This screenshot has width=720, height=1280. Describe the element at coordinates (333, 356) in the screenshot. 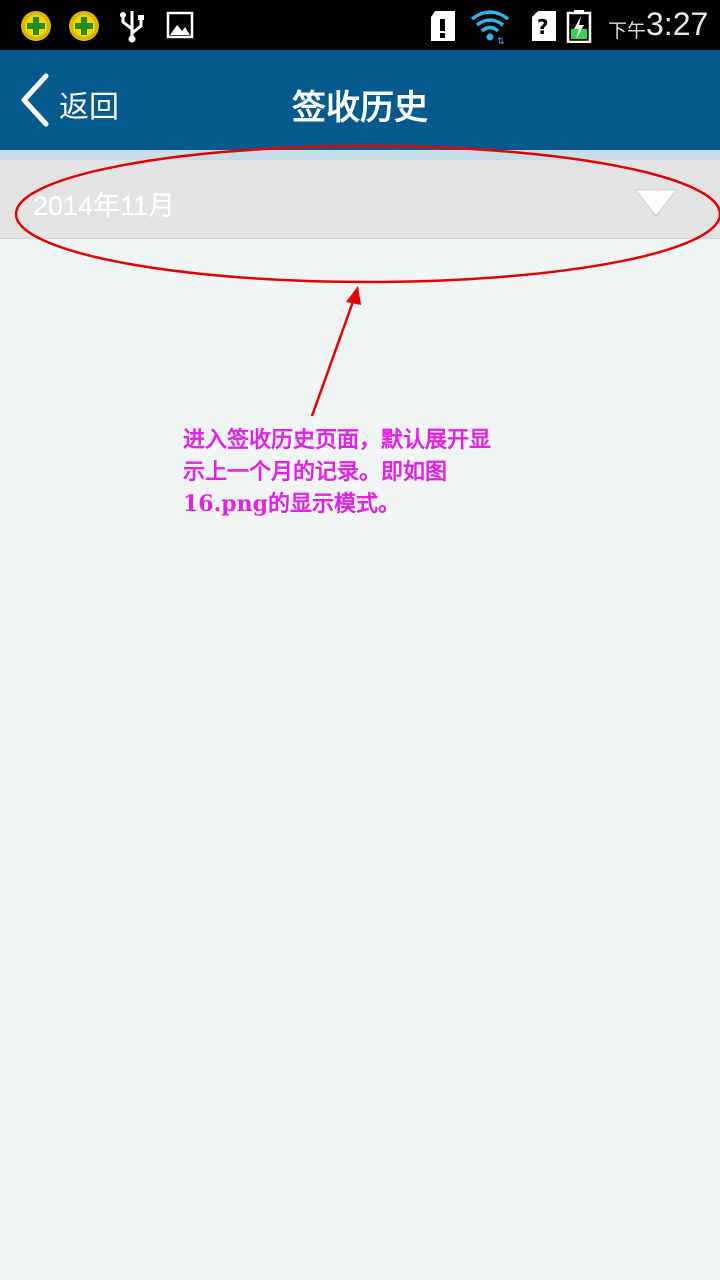

I see `annotation-arrow` at that location.